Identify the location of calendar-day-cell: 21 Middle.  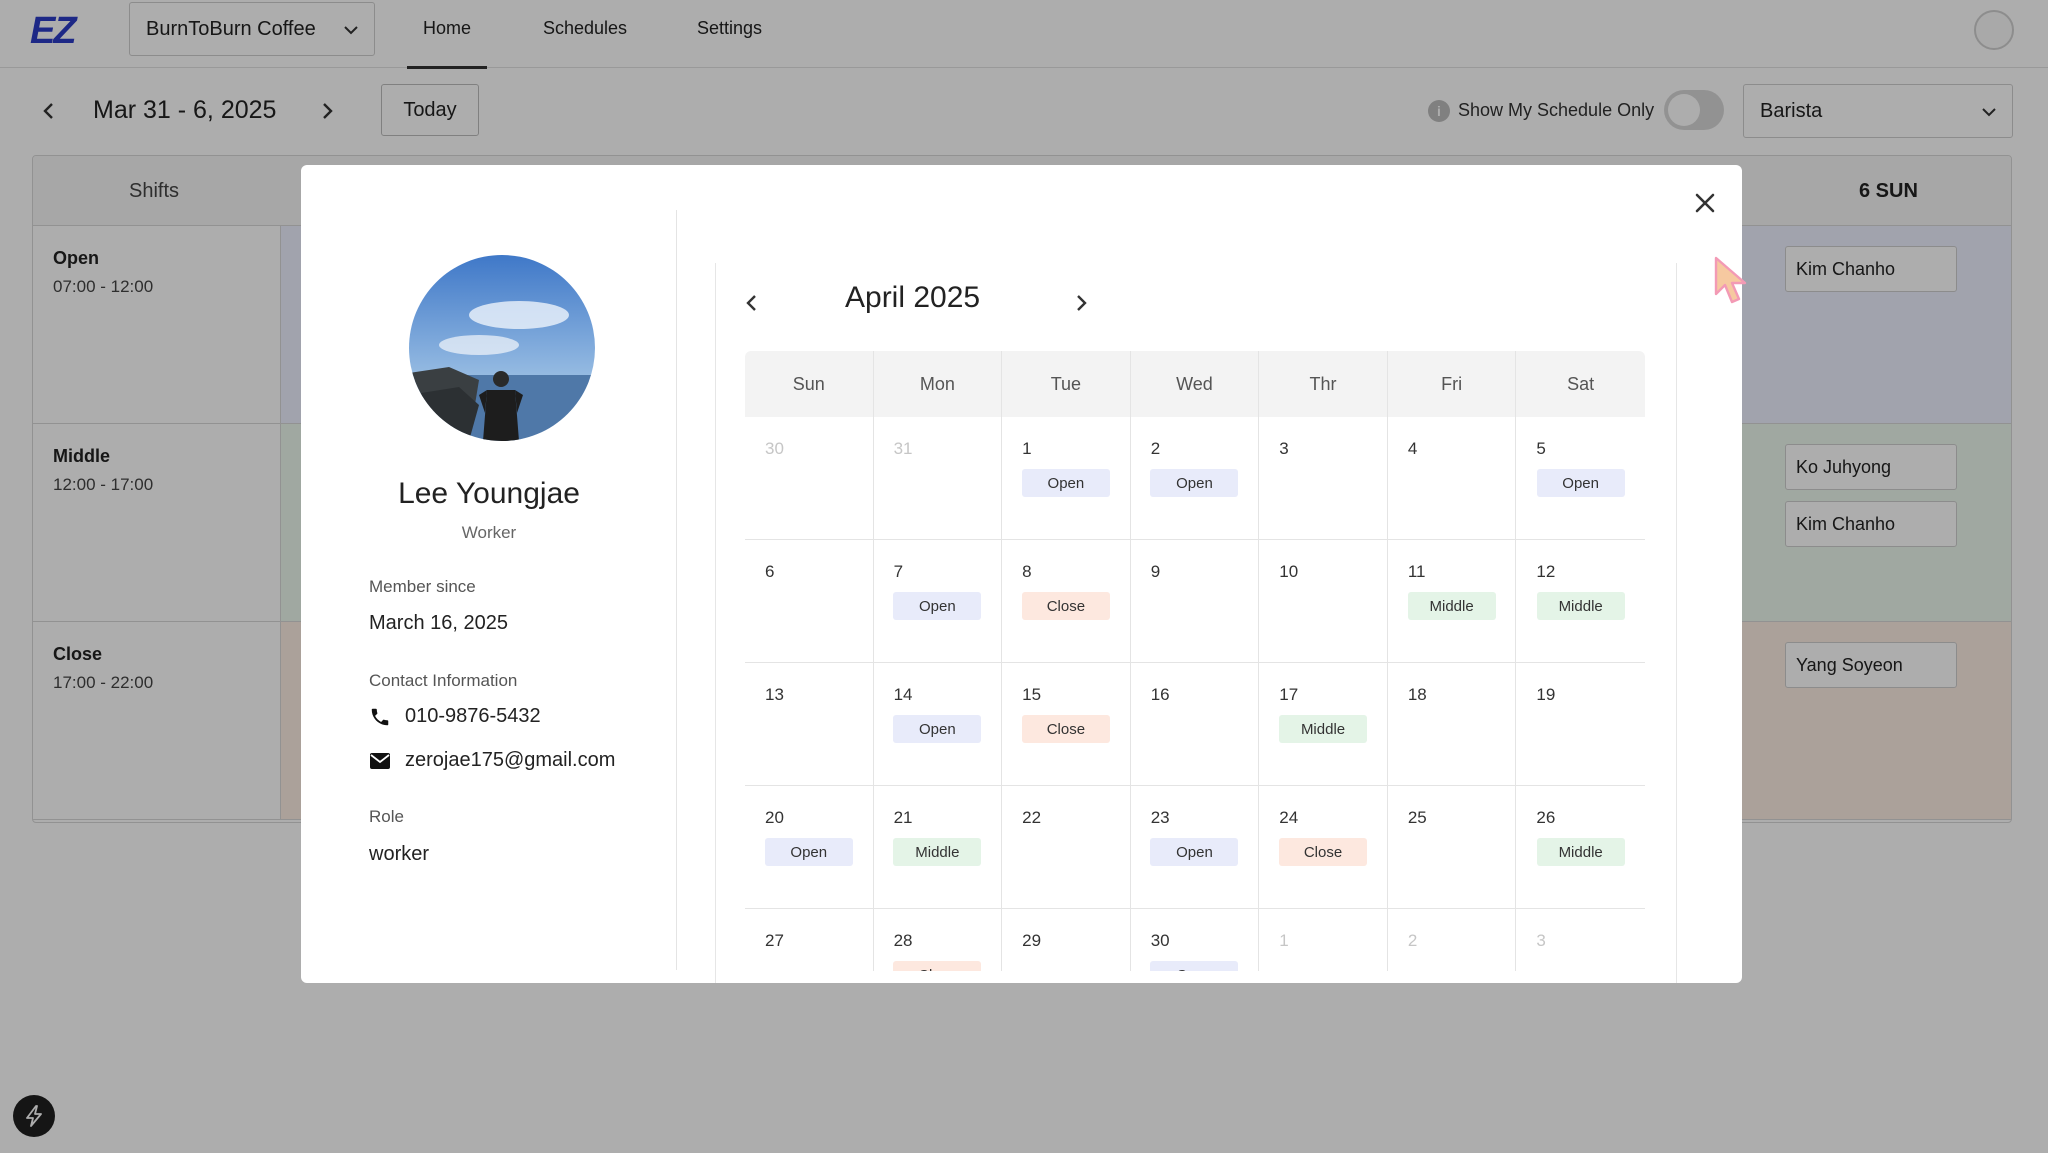
(938, 847).